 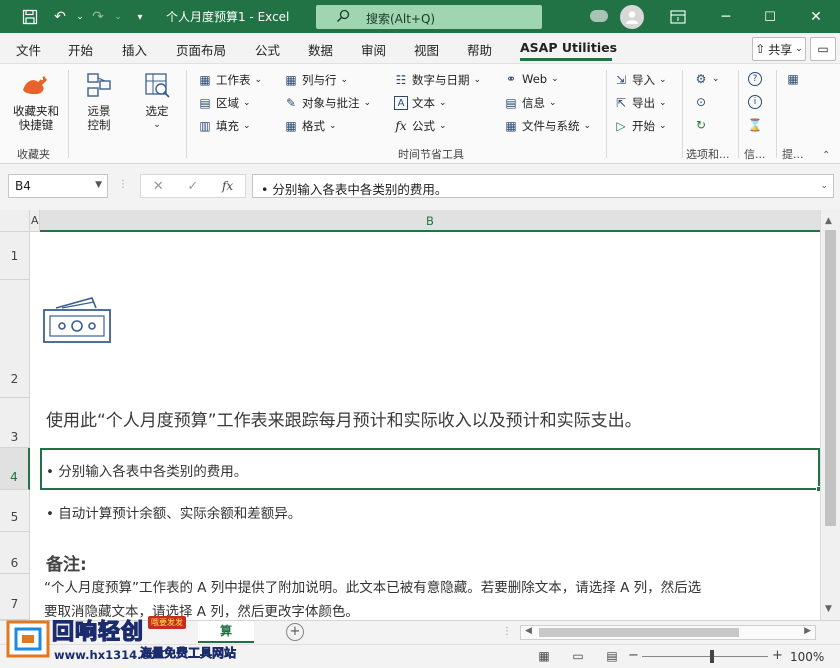 I want to click on tips-button: ▦, so click(x=793, y=79).